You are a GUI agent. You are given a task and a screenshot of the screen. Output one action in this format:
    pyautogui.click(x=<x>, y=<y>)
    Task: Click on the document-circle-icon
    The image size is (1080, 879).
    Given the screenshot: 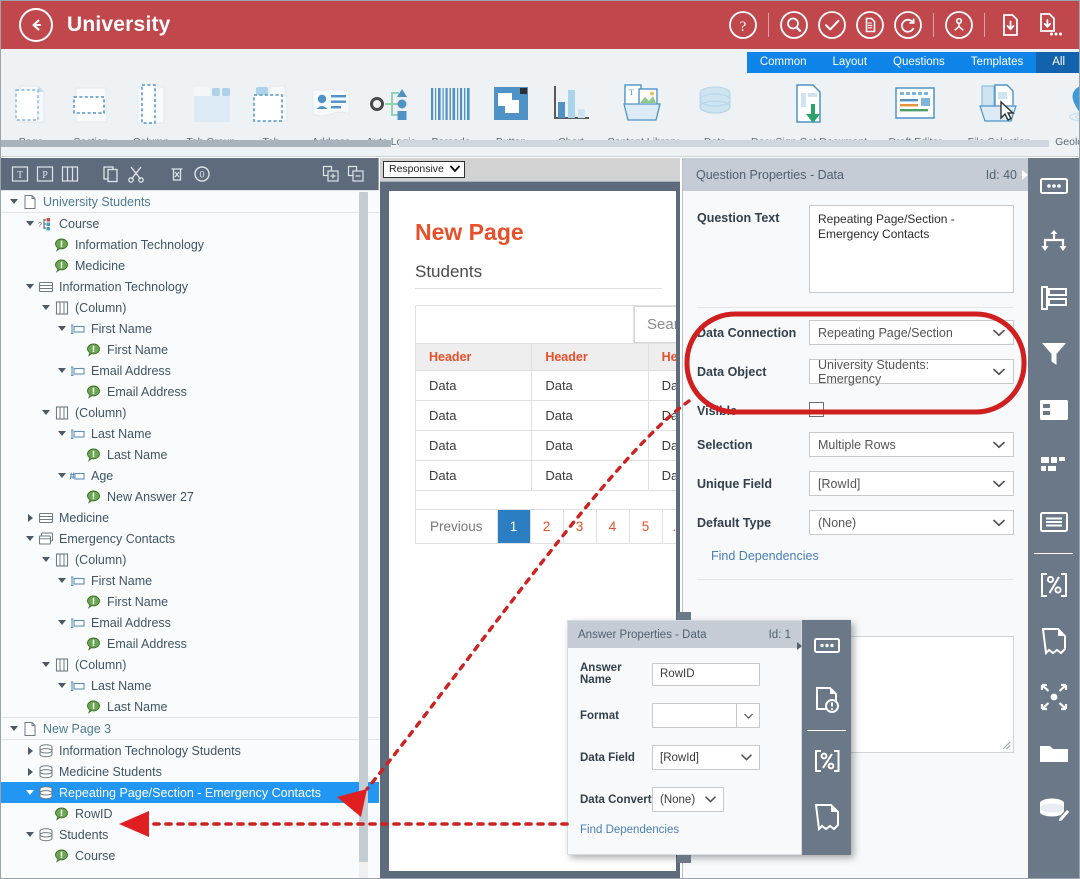 What is the action you would take?
    pyautogui.click(x=870, y=25)
    